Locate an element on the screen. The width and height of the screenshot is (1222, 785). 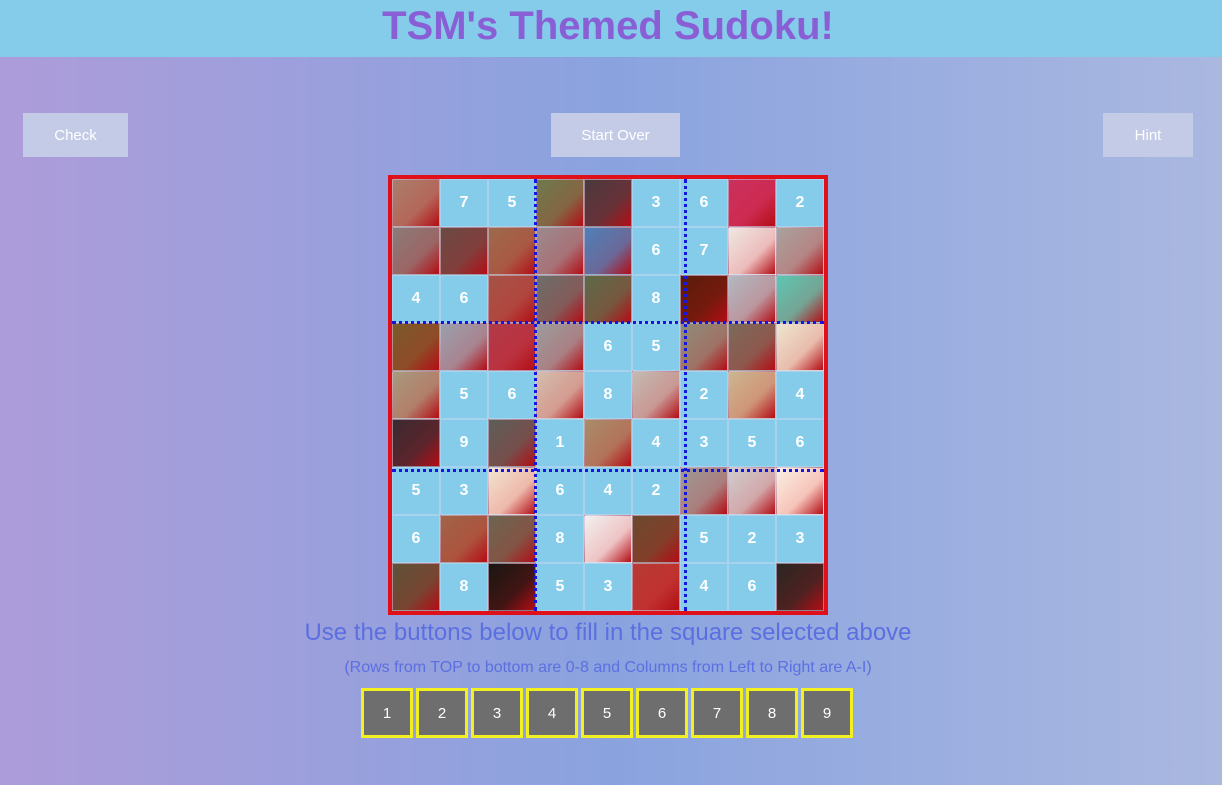
number-keypad: 123456789 is located at coordinates (607, 713).